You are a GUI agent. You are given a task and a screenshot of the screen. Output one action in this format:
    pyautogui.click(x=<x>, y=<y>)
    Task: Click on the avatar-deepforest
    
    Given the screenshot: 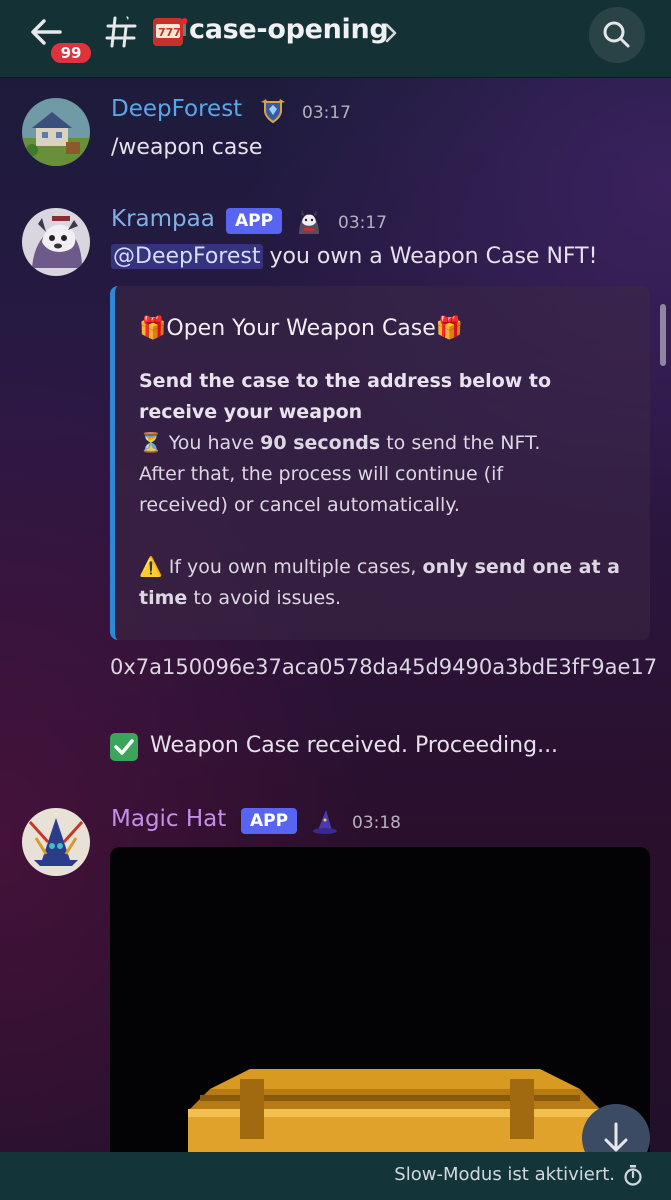 What is the action you would take?
    pyautogui.click(x=56, y=132)
    